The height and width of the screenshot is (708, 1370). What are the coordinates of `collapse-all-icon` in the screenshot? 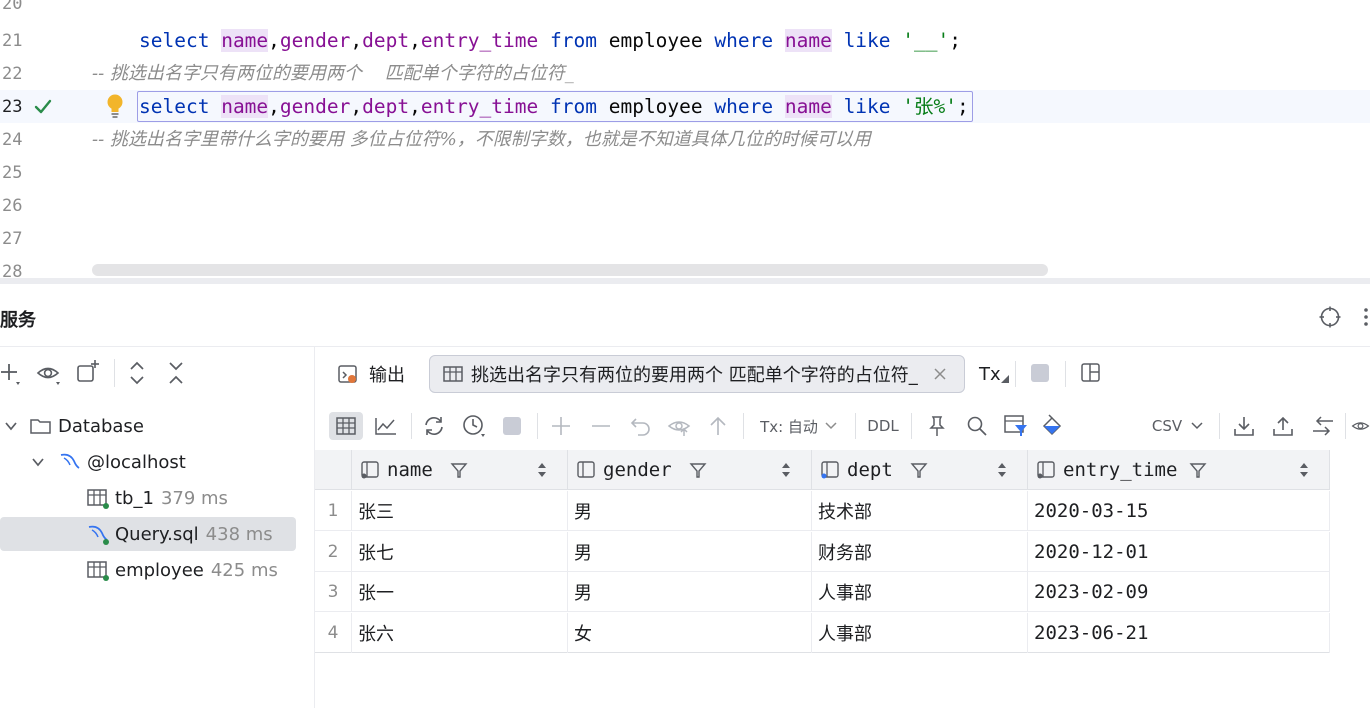 It's located at (176, 373).